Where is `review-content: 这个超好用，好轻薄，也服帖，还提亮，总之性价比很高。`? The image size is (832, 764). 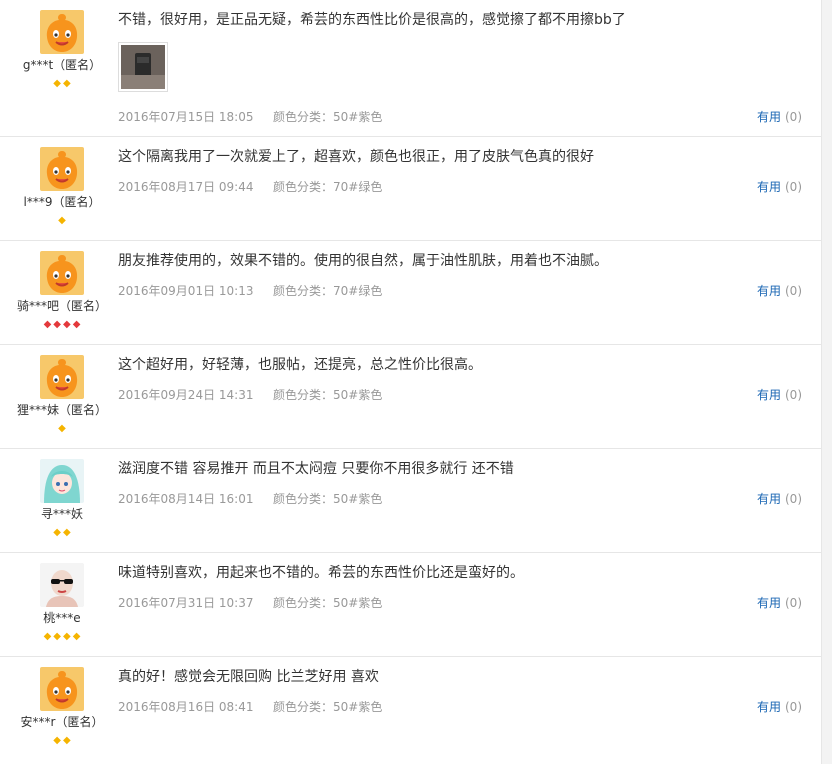 review-content: 这个超好用，好轻薄，也服帖，还提亮，总之性价比很高。 is located at coordinates (463, 365).